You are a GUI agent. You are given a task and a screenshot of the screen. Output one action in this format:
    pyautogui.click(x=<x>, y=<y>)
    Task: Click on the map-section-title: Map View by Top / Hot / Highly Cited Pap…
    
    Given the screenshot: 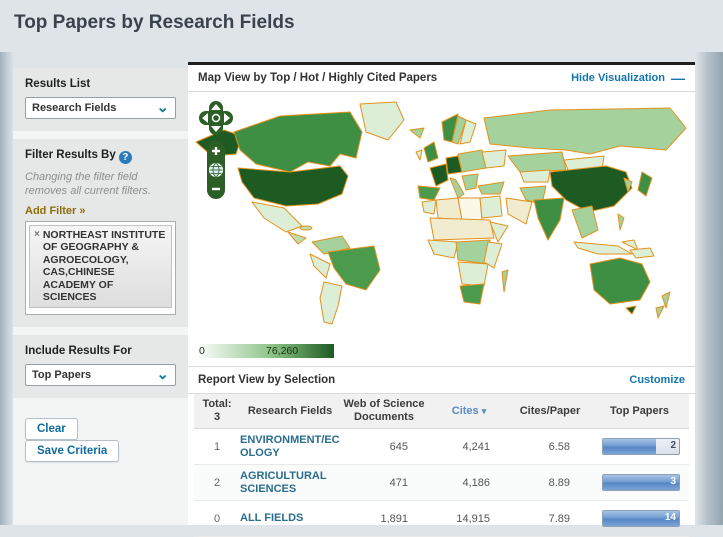 What is the action you would take?
    pyautogui.click(x=318, y=78)
    